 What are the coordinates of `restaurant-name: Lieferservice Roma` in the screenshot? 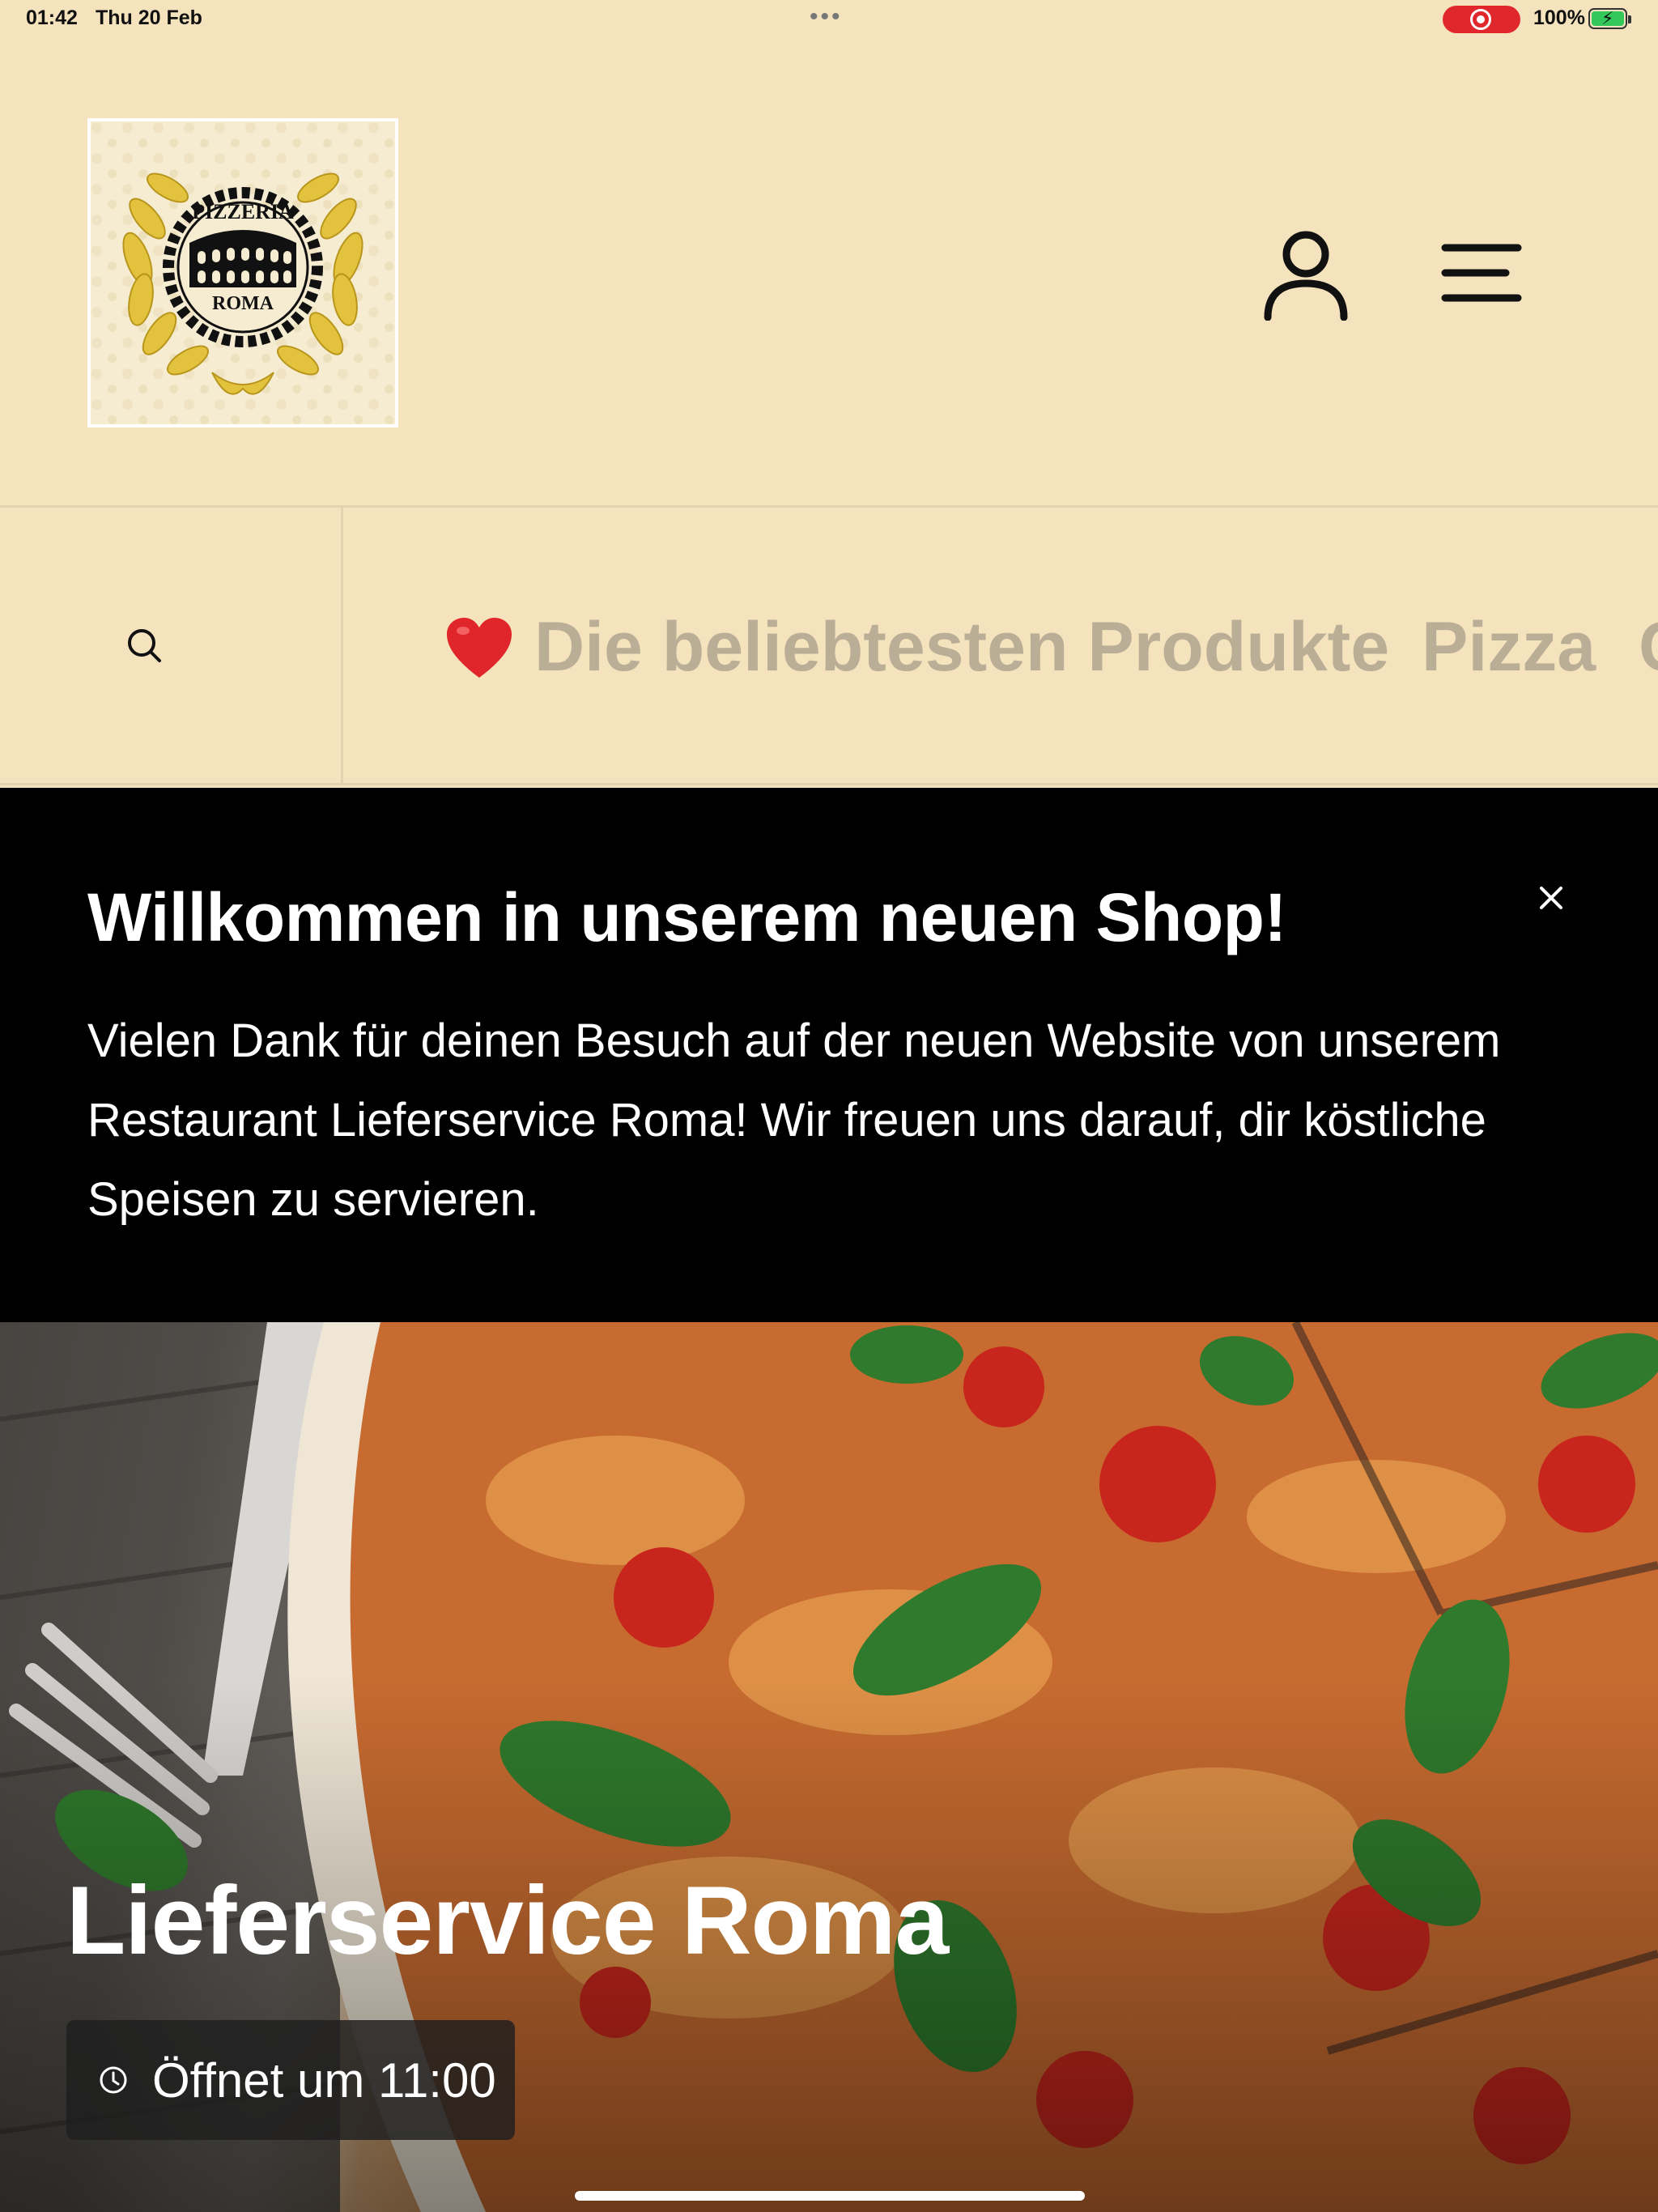 It's located at (507, 1921).